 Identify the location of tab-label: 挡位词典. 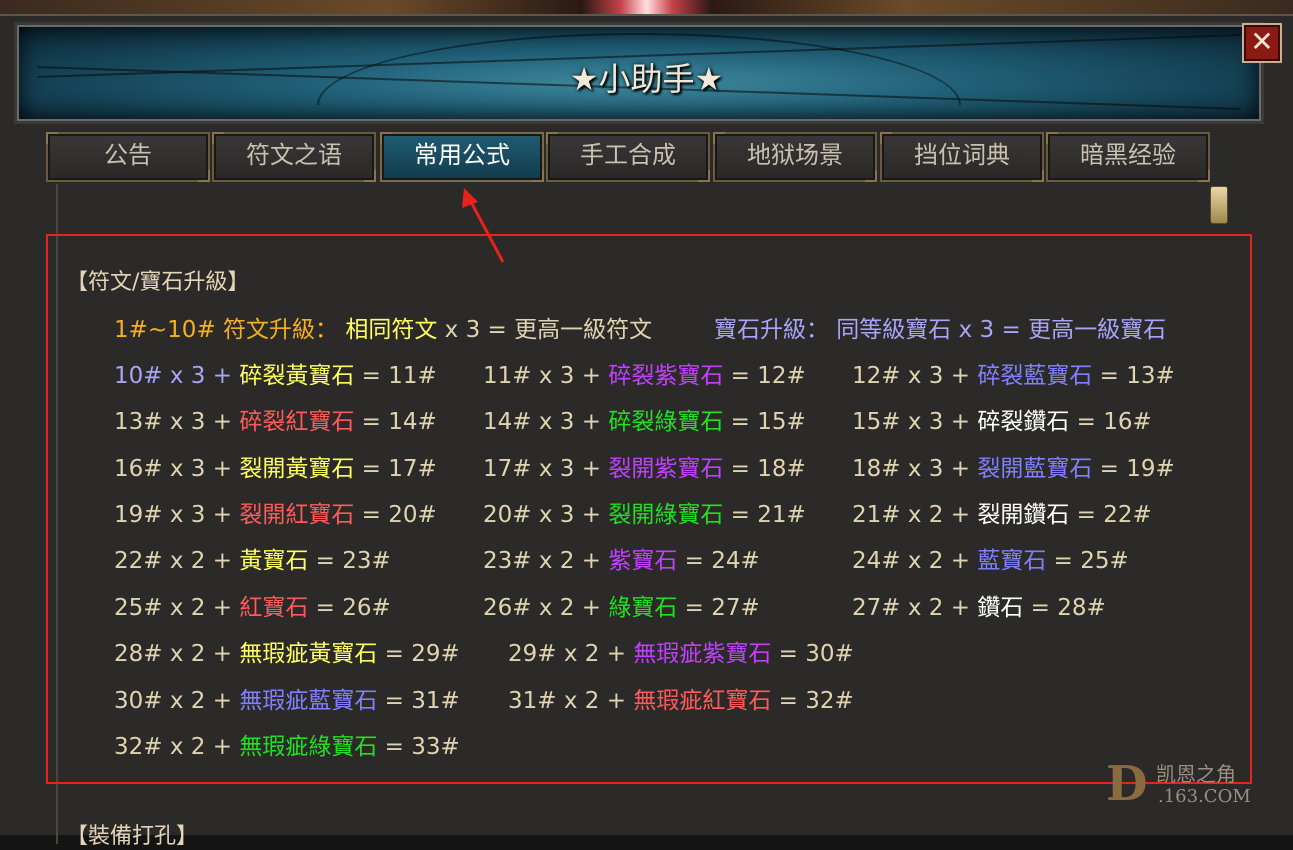
(962, 155).